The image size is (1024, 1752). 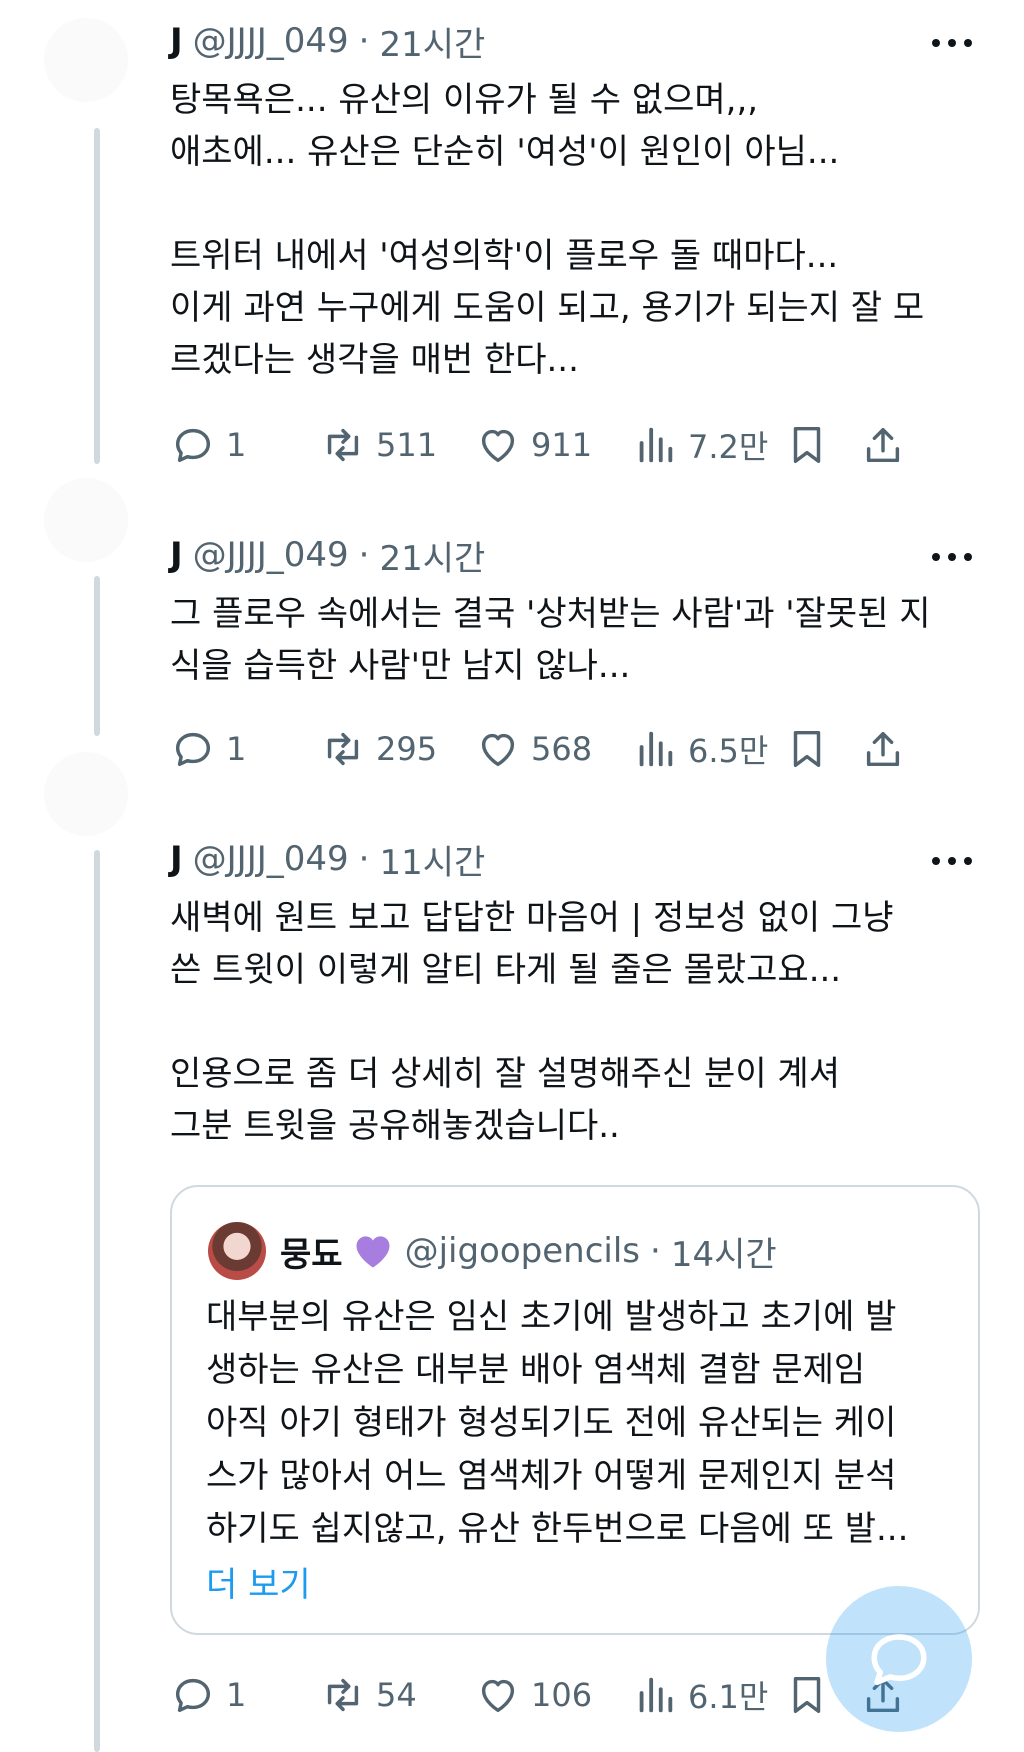 What do you see at coordinates (407, 445) in the screenshot?
I see `retweet-count: 511` at bounding box center [407, 445].